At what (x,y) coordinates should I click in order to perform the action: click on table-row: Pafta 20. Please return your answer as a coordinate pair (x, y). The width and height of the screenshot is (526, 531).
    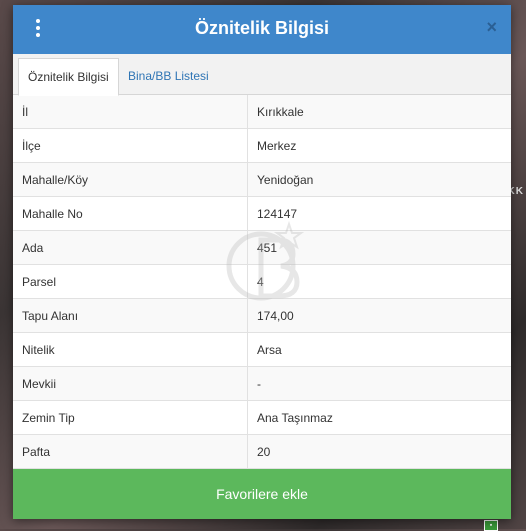
    Looking at the image, I should click on (262, 451).